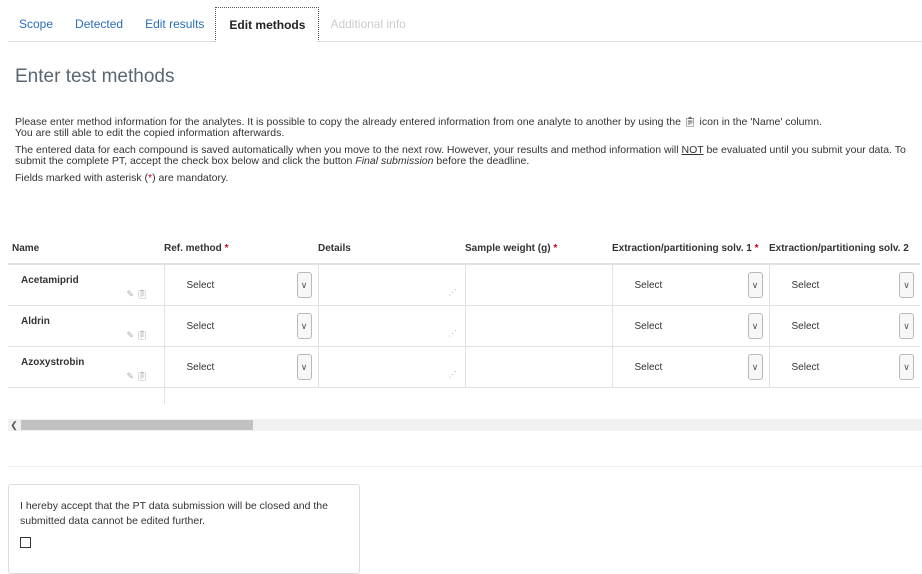 This screenshot has width=922, height=574. I want to click on analyte-name-cell: Acetamiprid ✎📋︎, so click(86, 285).